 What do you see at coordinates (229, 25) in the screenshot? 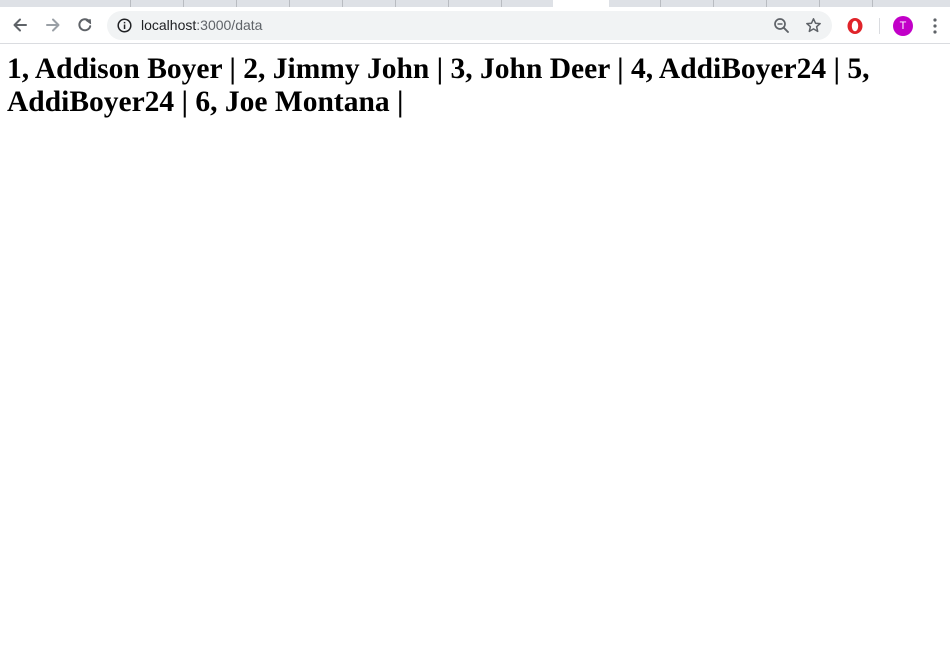
I see `url-path: :3000/data` at bounding box center [229, 25].